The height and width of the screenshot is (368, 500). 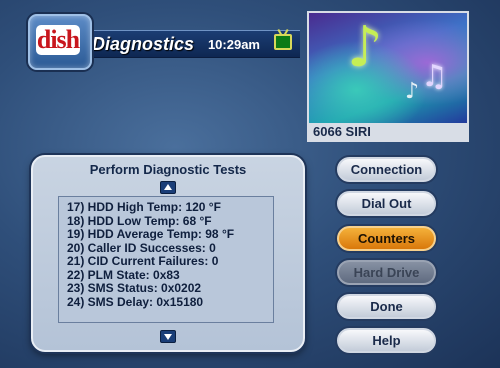 What do you see at coordinates (143, 261) in the screenshot?
I see `list-item: 21) CID Current Failures: 0` at bounding box center [143, 261].